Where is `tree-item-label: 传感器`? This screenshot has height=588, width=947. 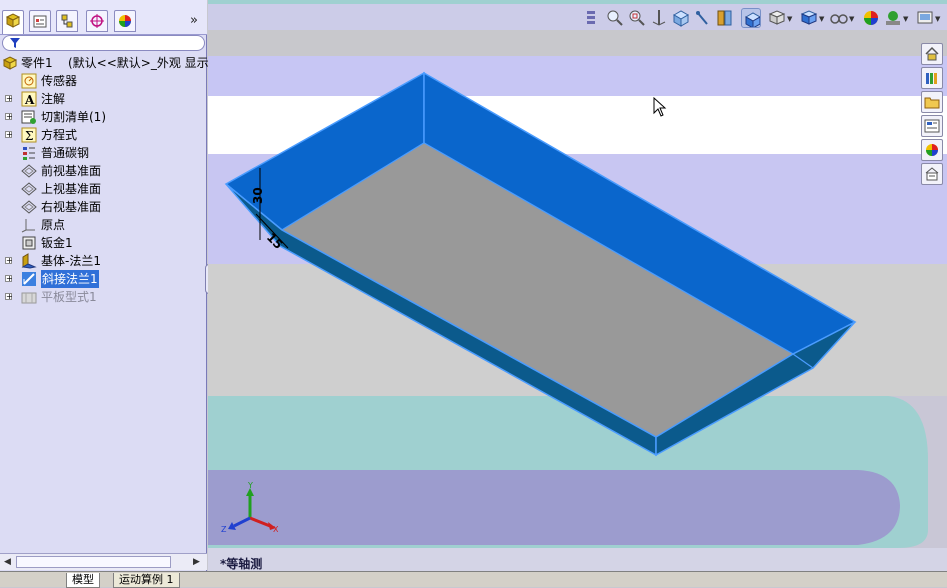 tree-item-label: 传感器 is located at coordinates (59, 81).